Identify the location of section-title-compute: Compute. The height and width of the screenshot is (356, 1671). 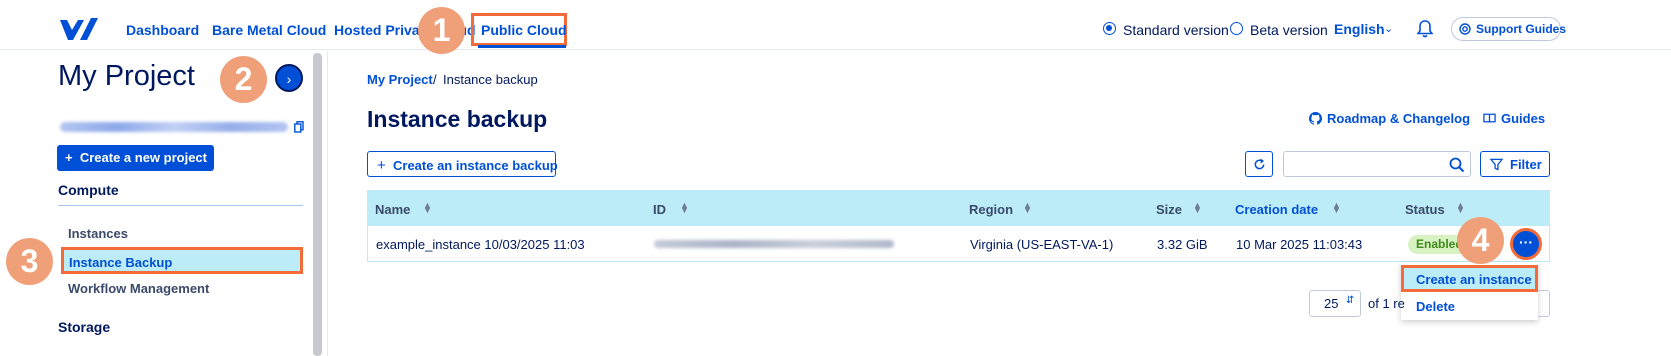
(88, 190).